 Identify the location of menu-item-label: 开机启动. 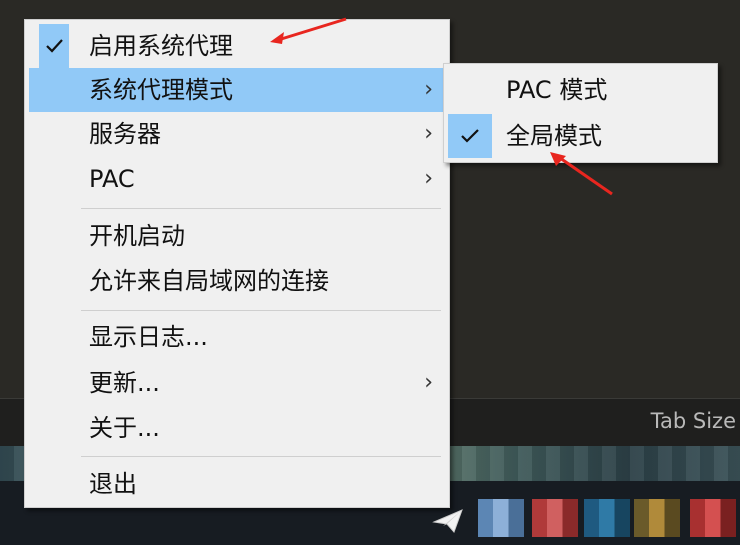
(137, 236).